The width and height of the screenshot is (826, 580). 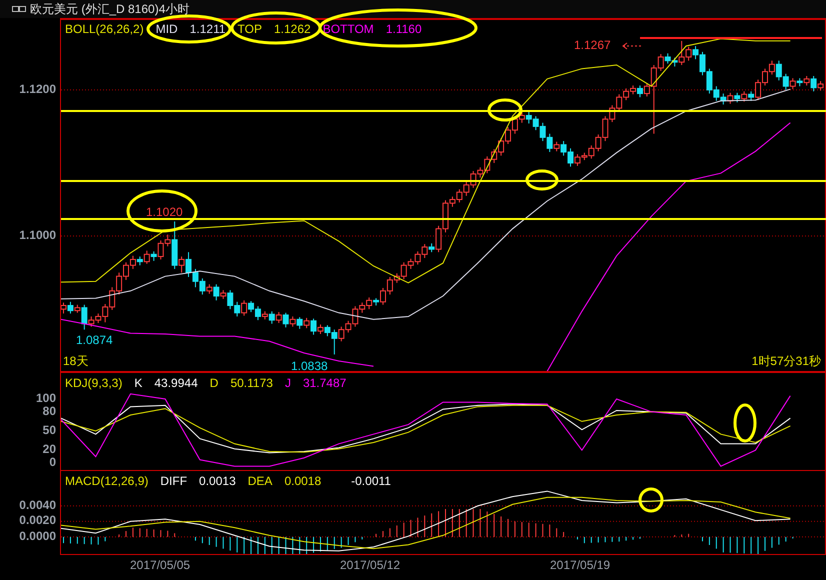 I want to click on indicator-label: DEA, so click(x=260, y=481).